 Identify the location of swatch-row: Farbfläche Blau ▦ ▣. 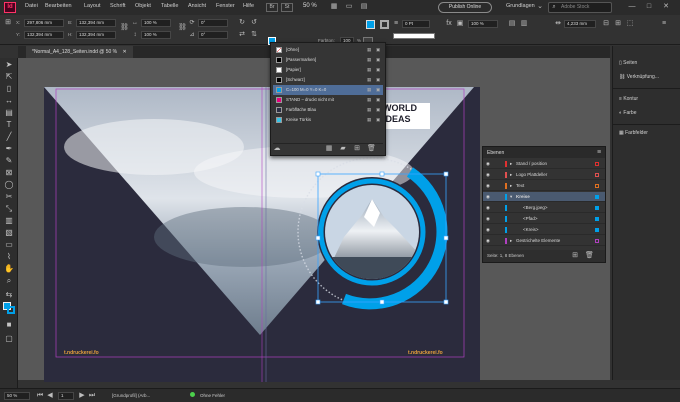
(328, 110).